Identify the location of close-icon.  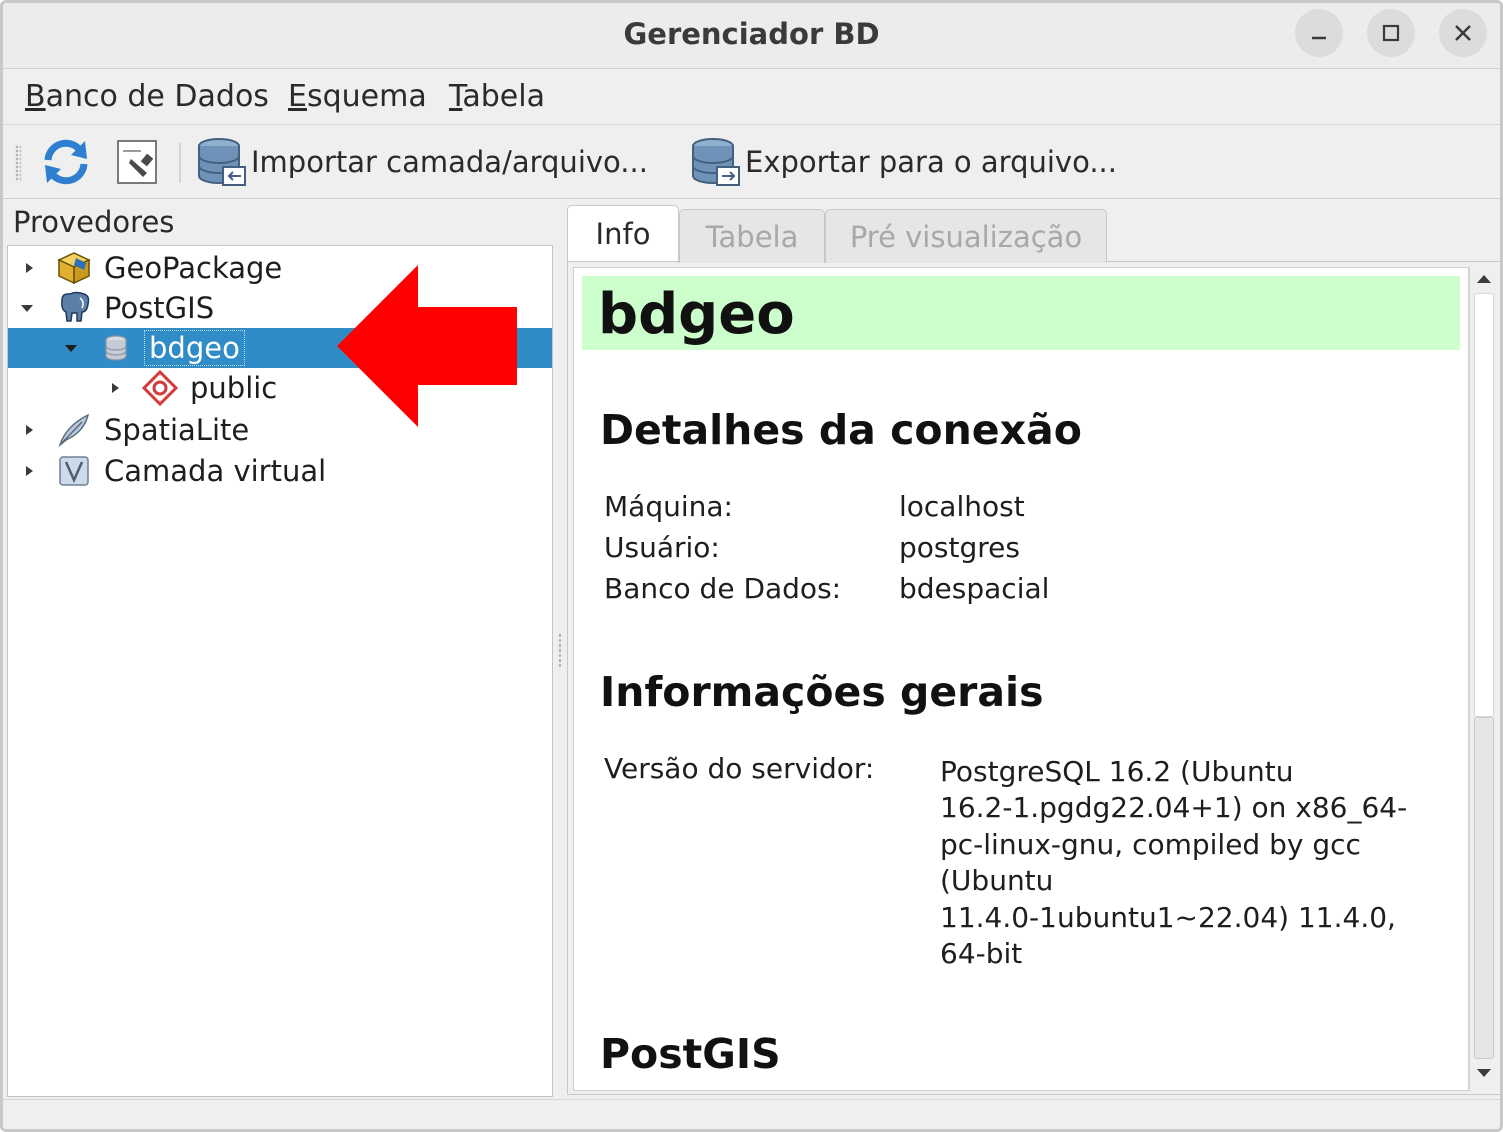
(1463, 33).